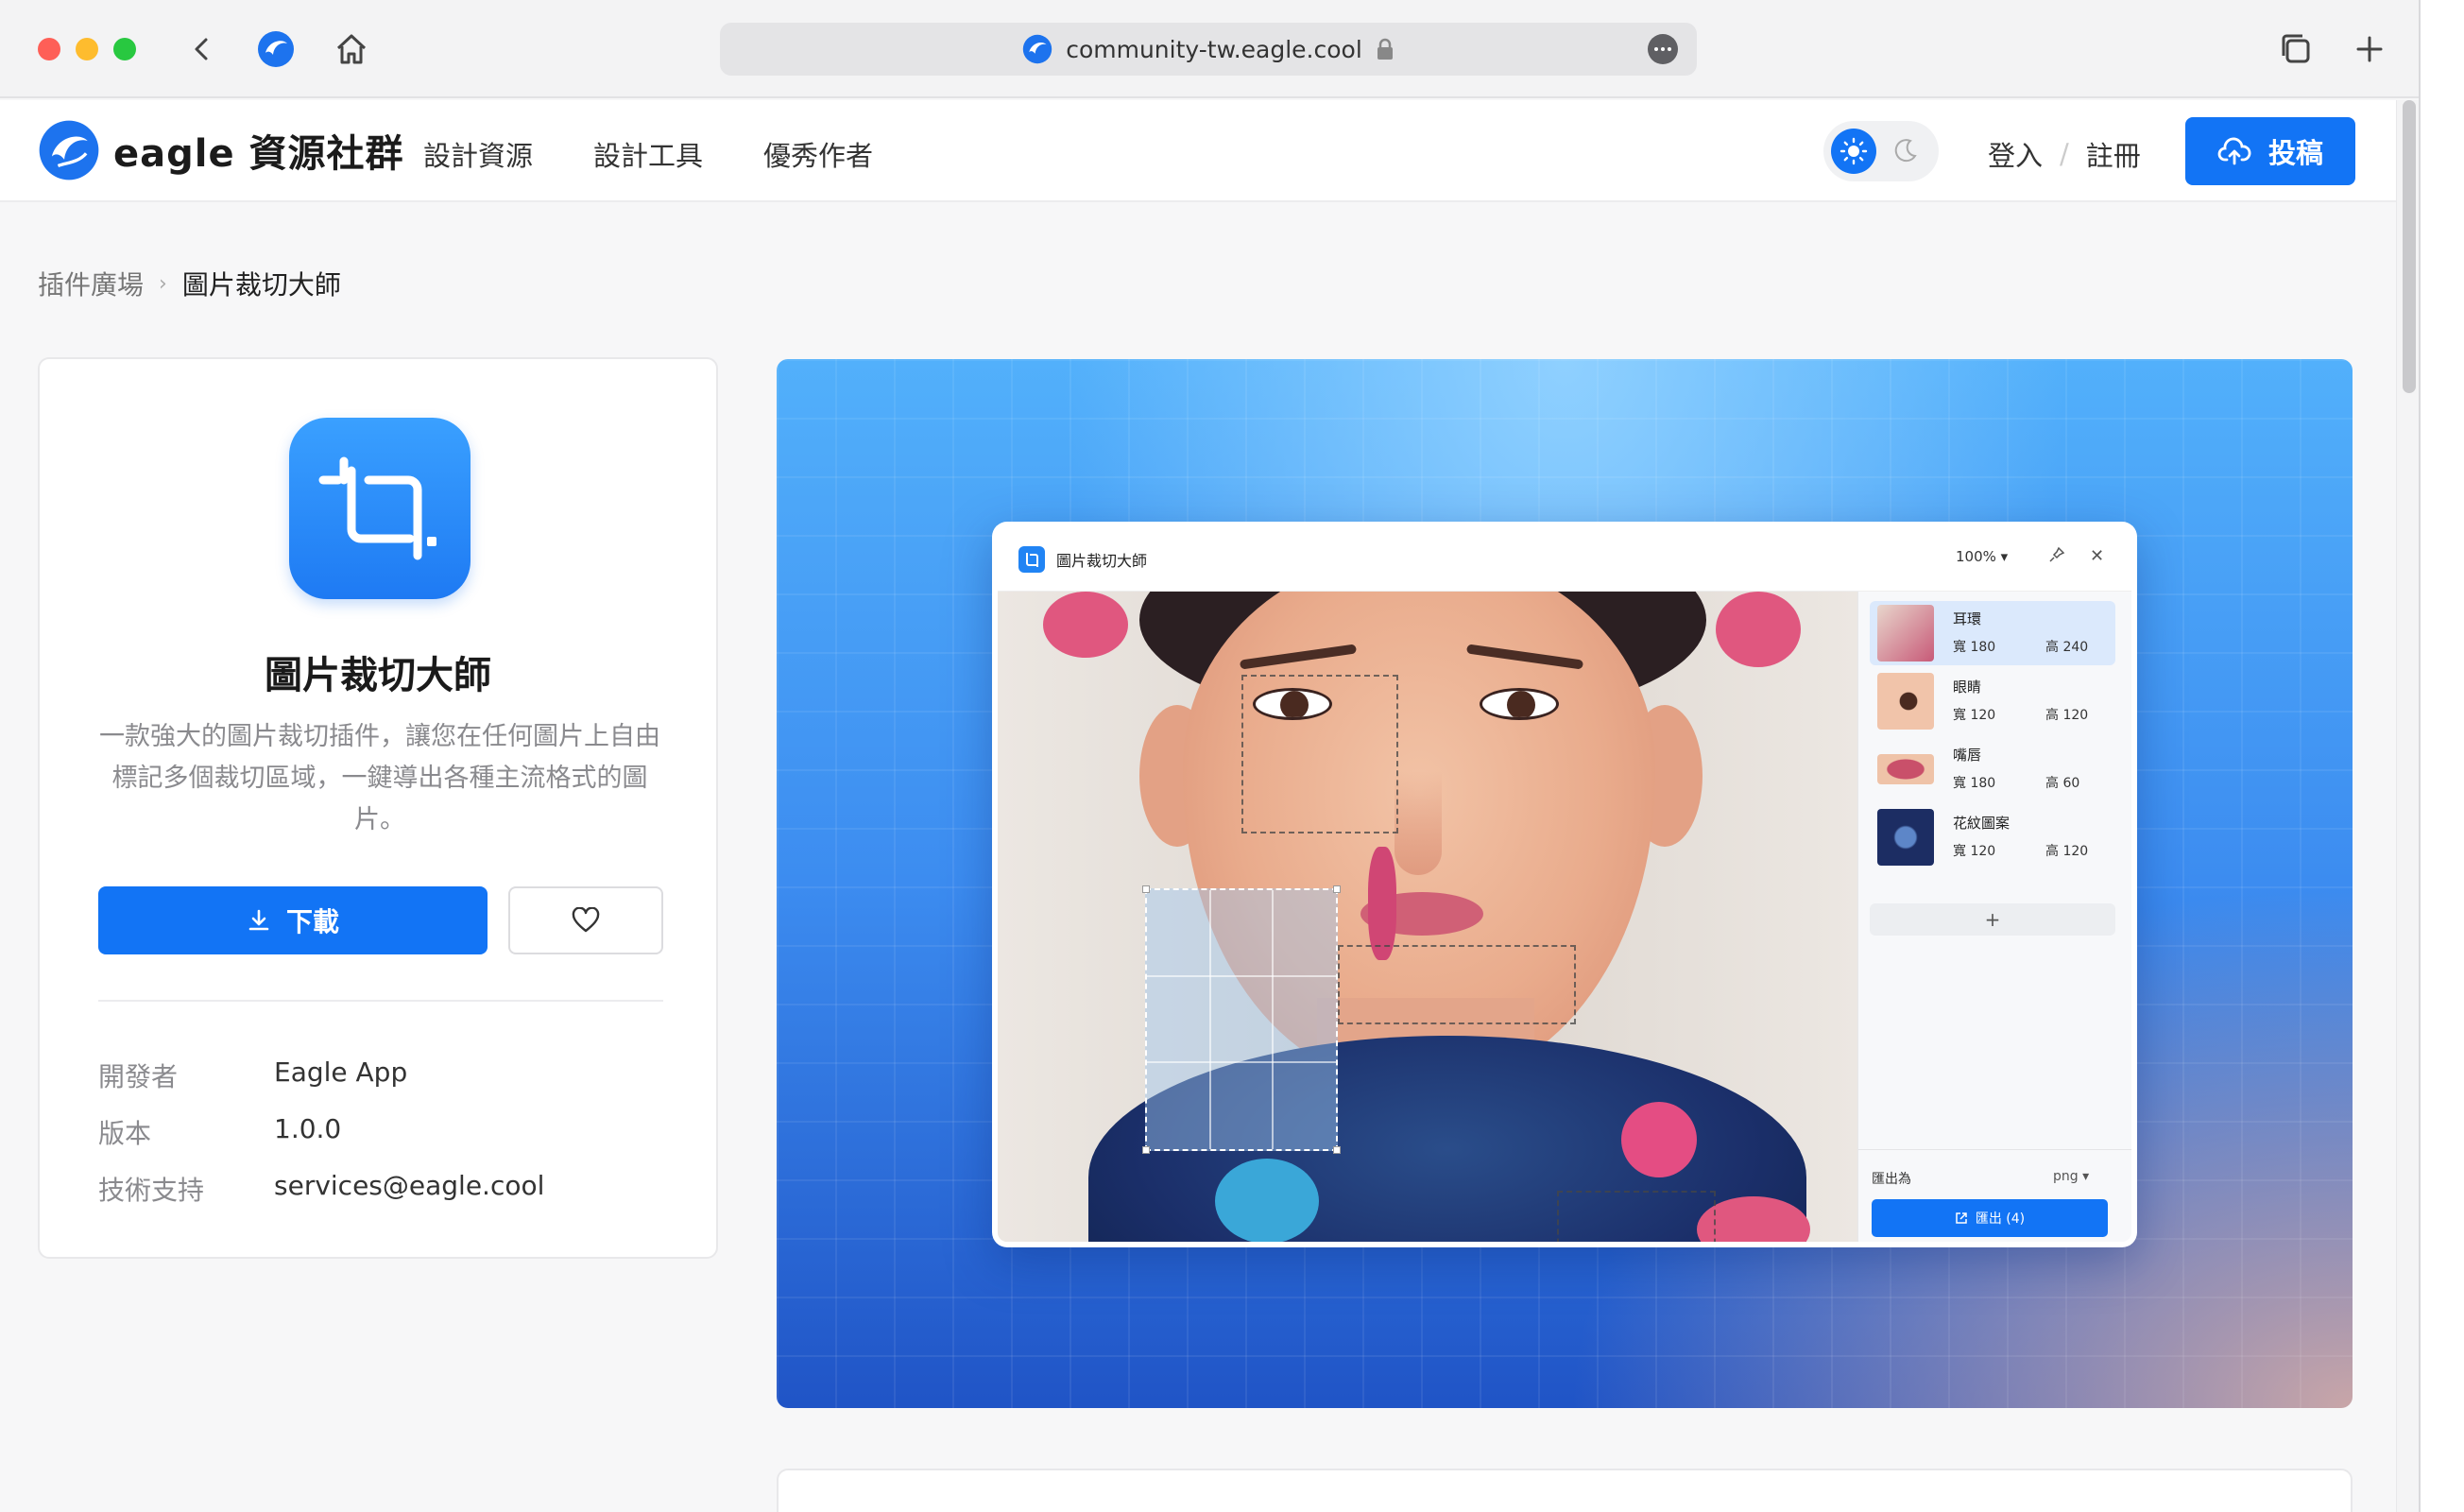 This screenshot has height=1512, width=2464. I want to click on image-canvas, so click(1428, 917).